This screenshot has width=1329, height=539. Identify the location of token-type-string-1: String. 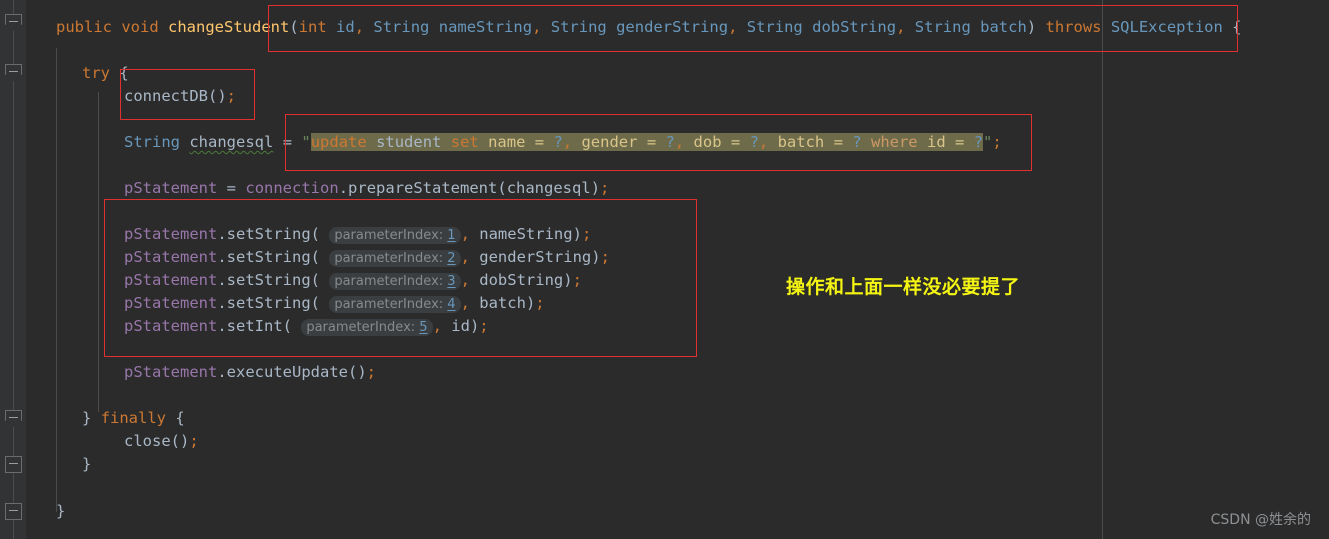
(401, 27).